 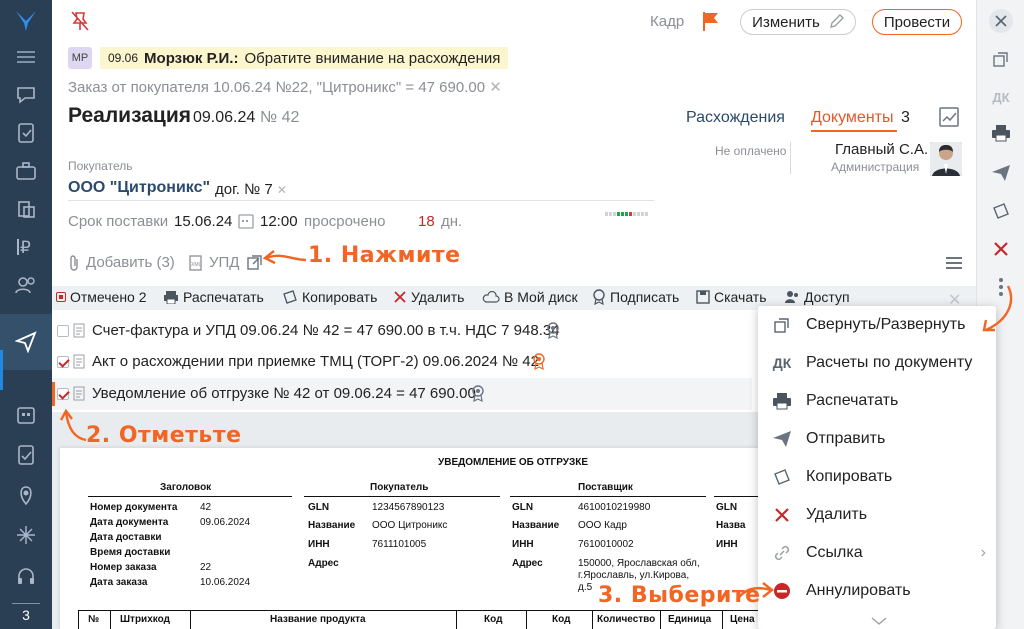 I want to click on avatar: МР, so click(x=80, y=58).